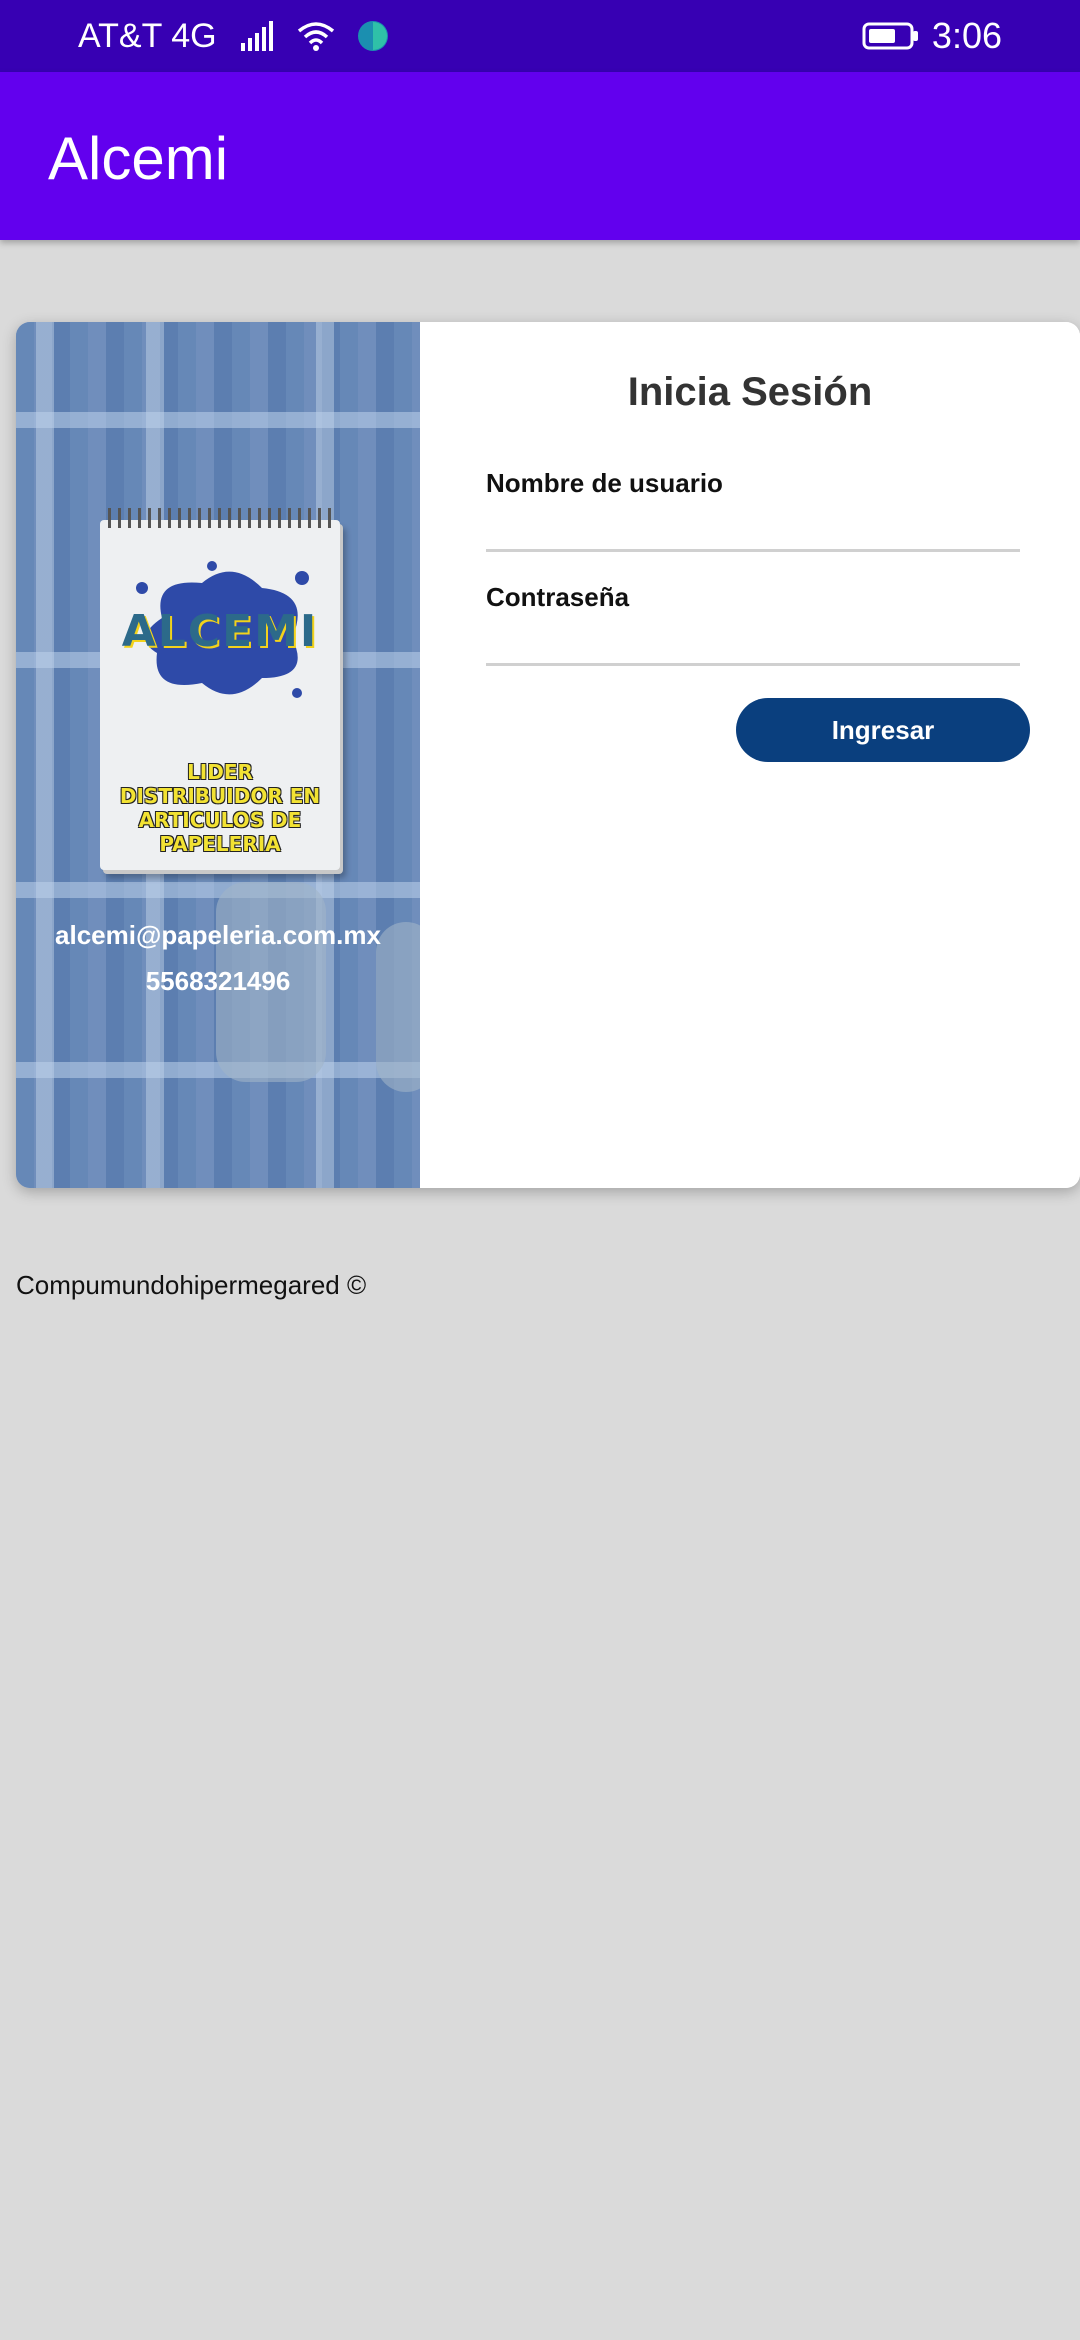  I want to click on app-title: Alcemi, so click(138, 158).